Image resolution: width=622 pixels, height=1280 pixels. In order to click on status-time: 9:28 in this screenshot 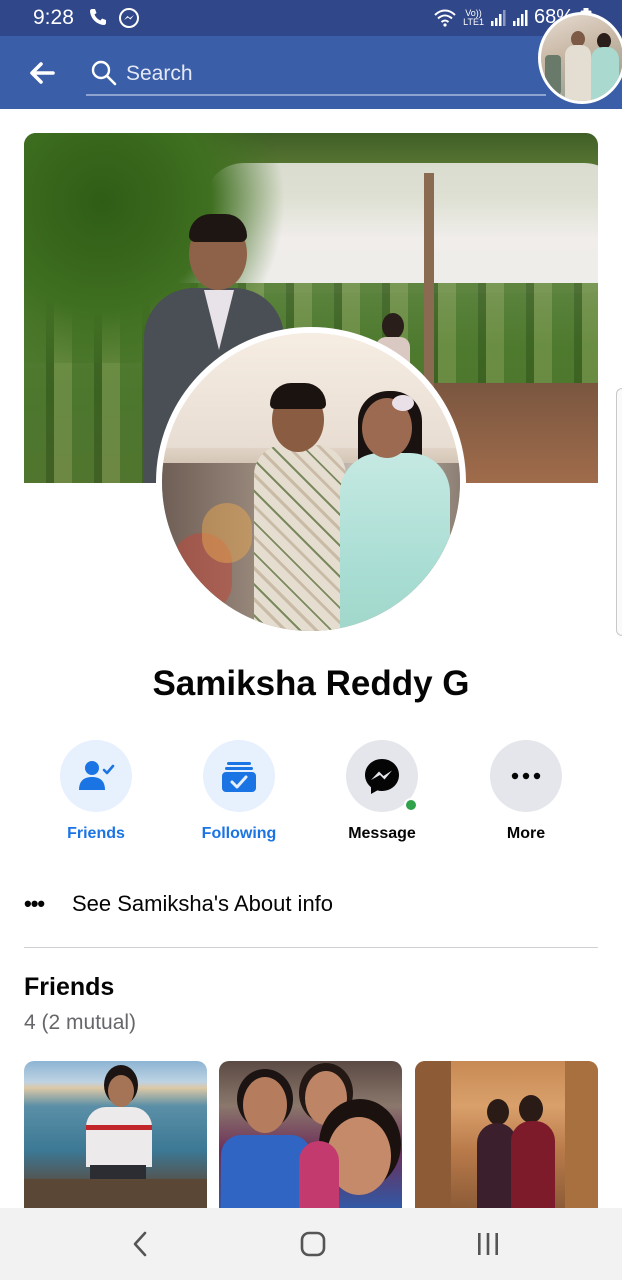, I will do `click(53, 17)`.